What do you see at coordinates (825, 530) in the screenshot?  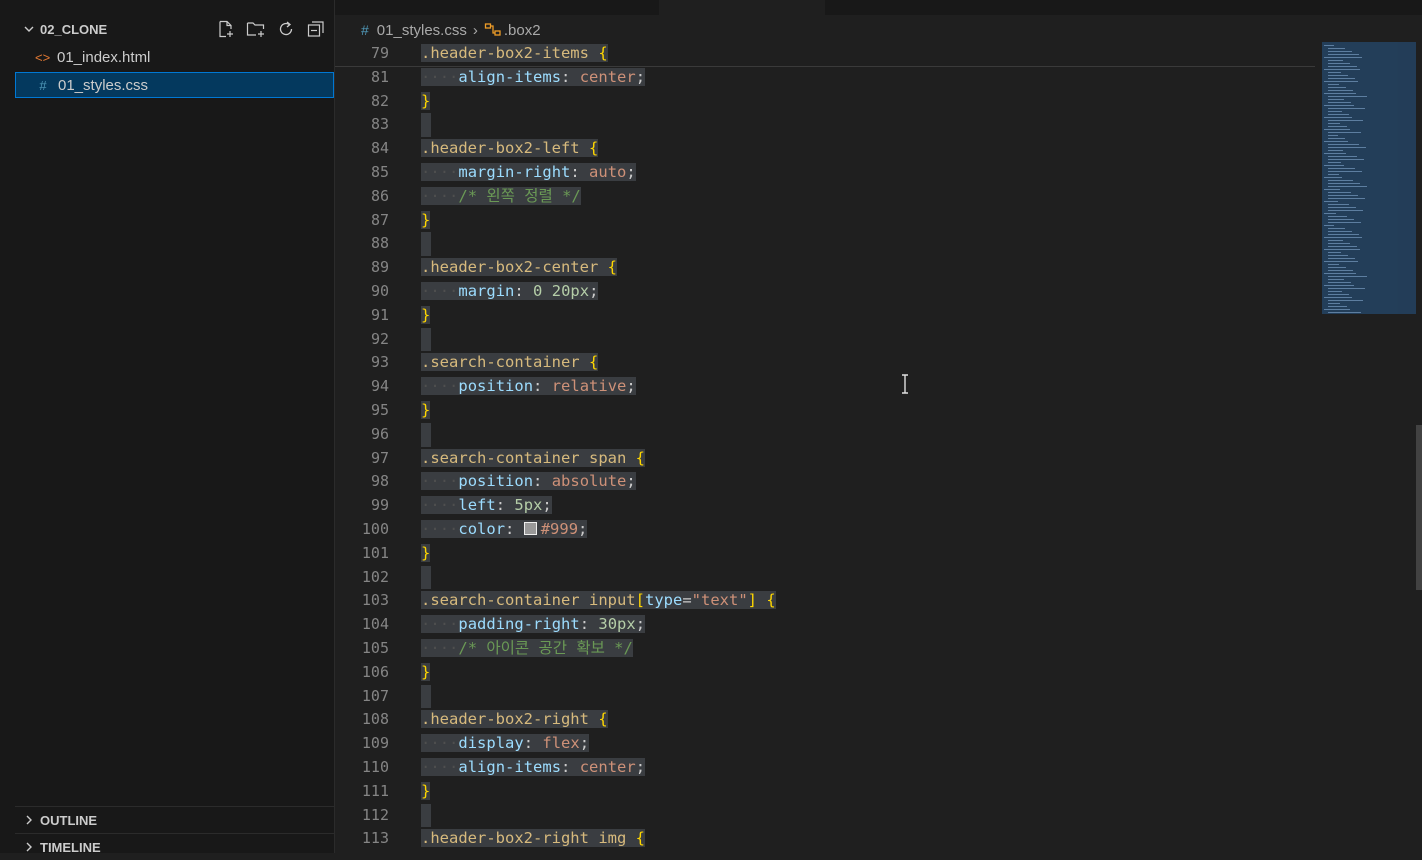 I see `code-line: 100 ····color: #999;` at bounding box center [825, 530].